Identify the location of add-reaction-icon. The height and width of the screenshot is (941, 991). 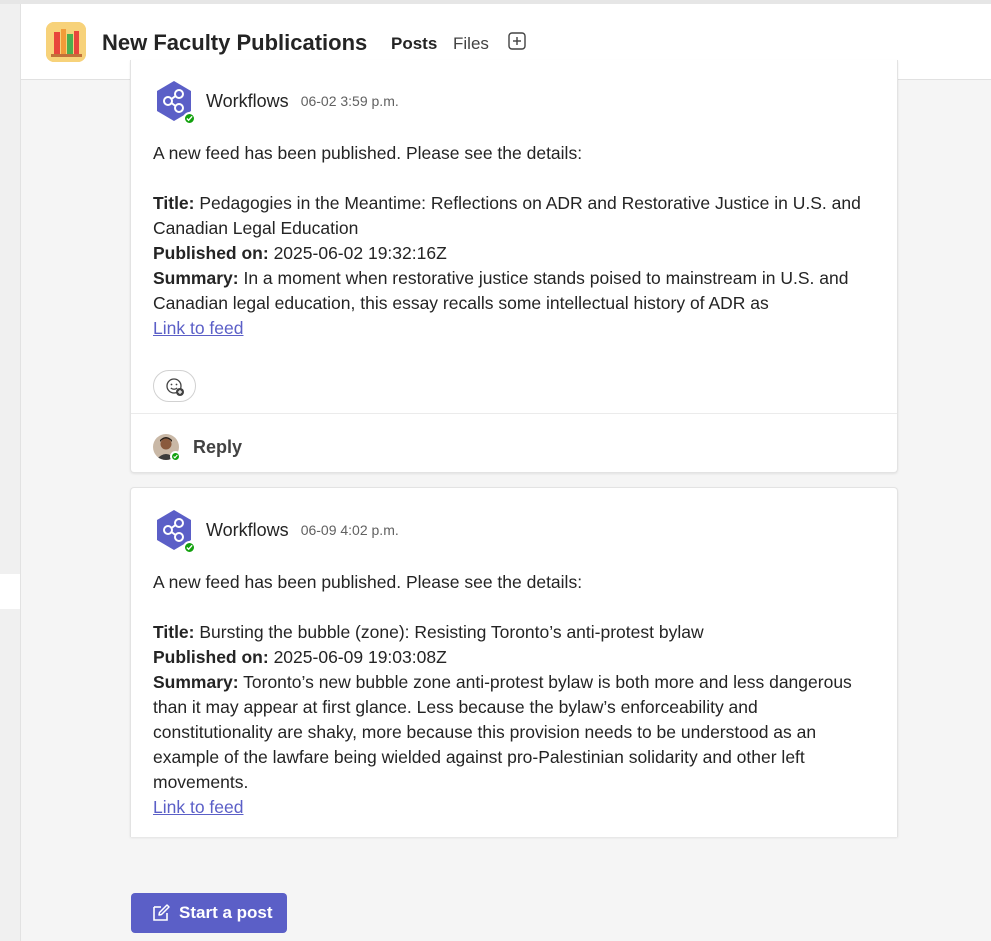
(175, 387).